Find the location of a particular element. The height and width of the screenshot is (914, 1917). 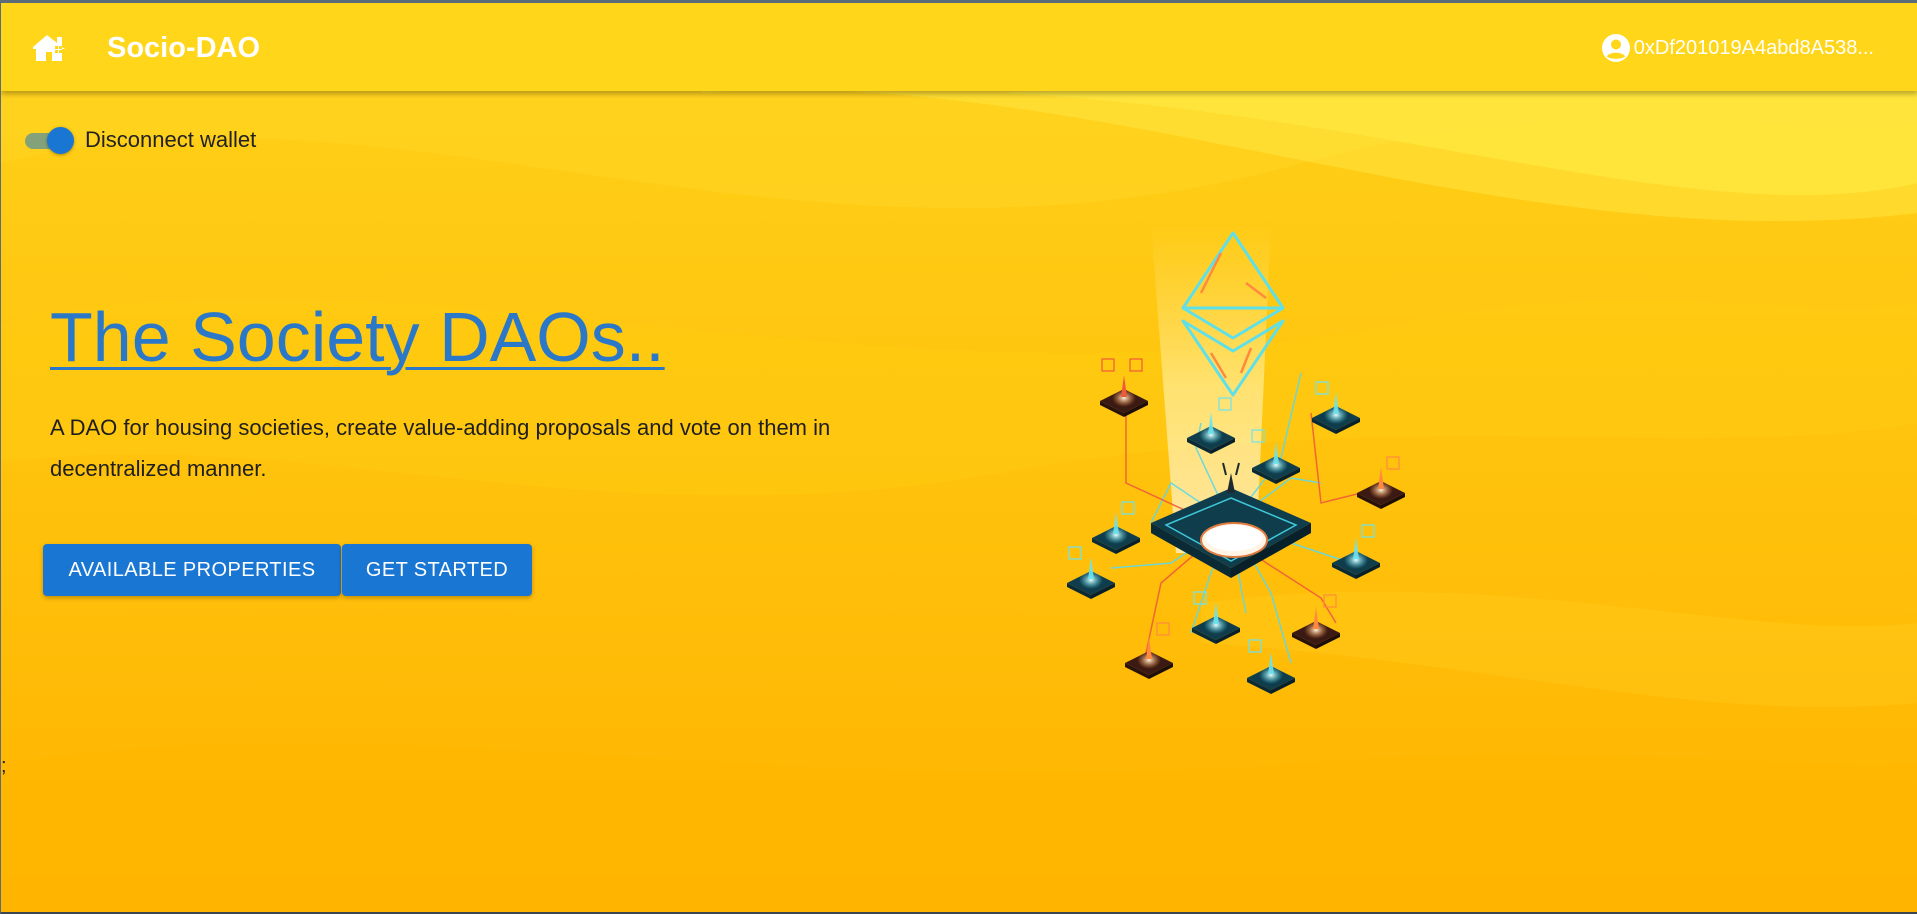

switch-thumb is located at coordinates (60, 140).